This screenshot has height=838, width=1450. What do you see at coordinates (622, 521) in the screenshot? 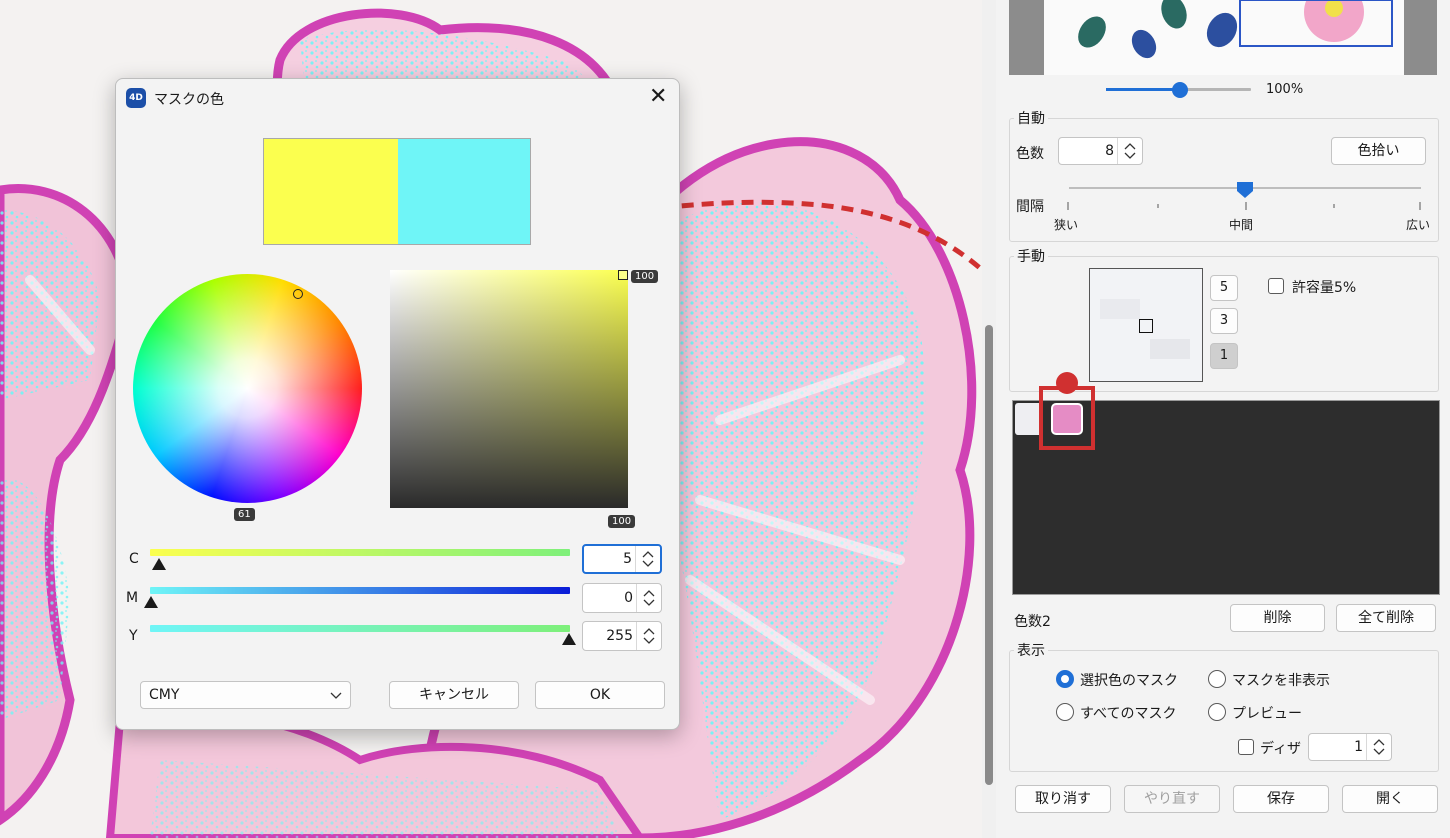
I see `sv-value-bottom-tag: 100` at bounding box center [622, 521].